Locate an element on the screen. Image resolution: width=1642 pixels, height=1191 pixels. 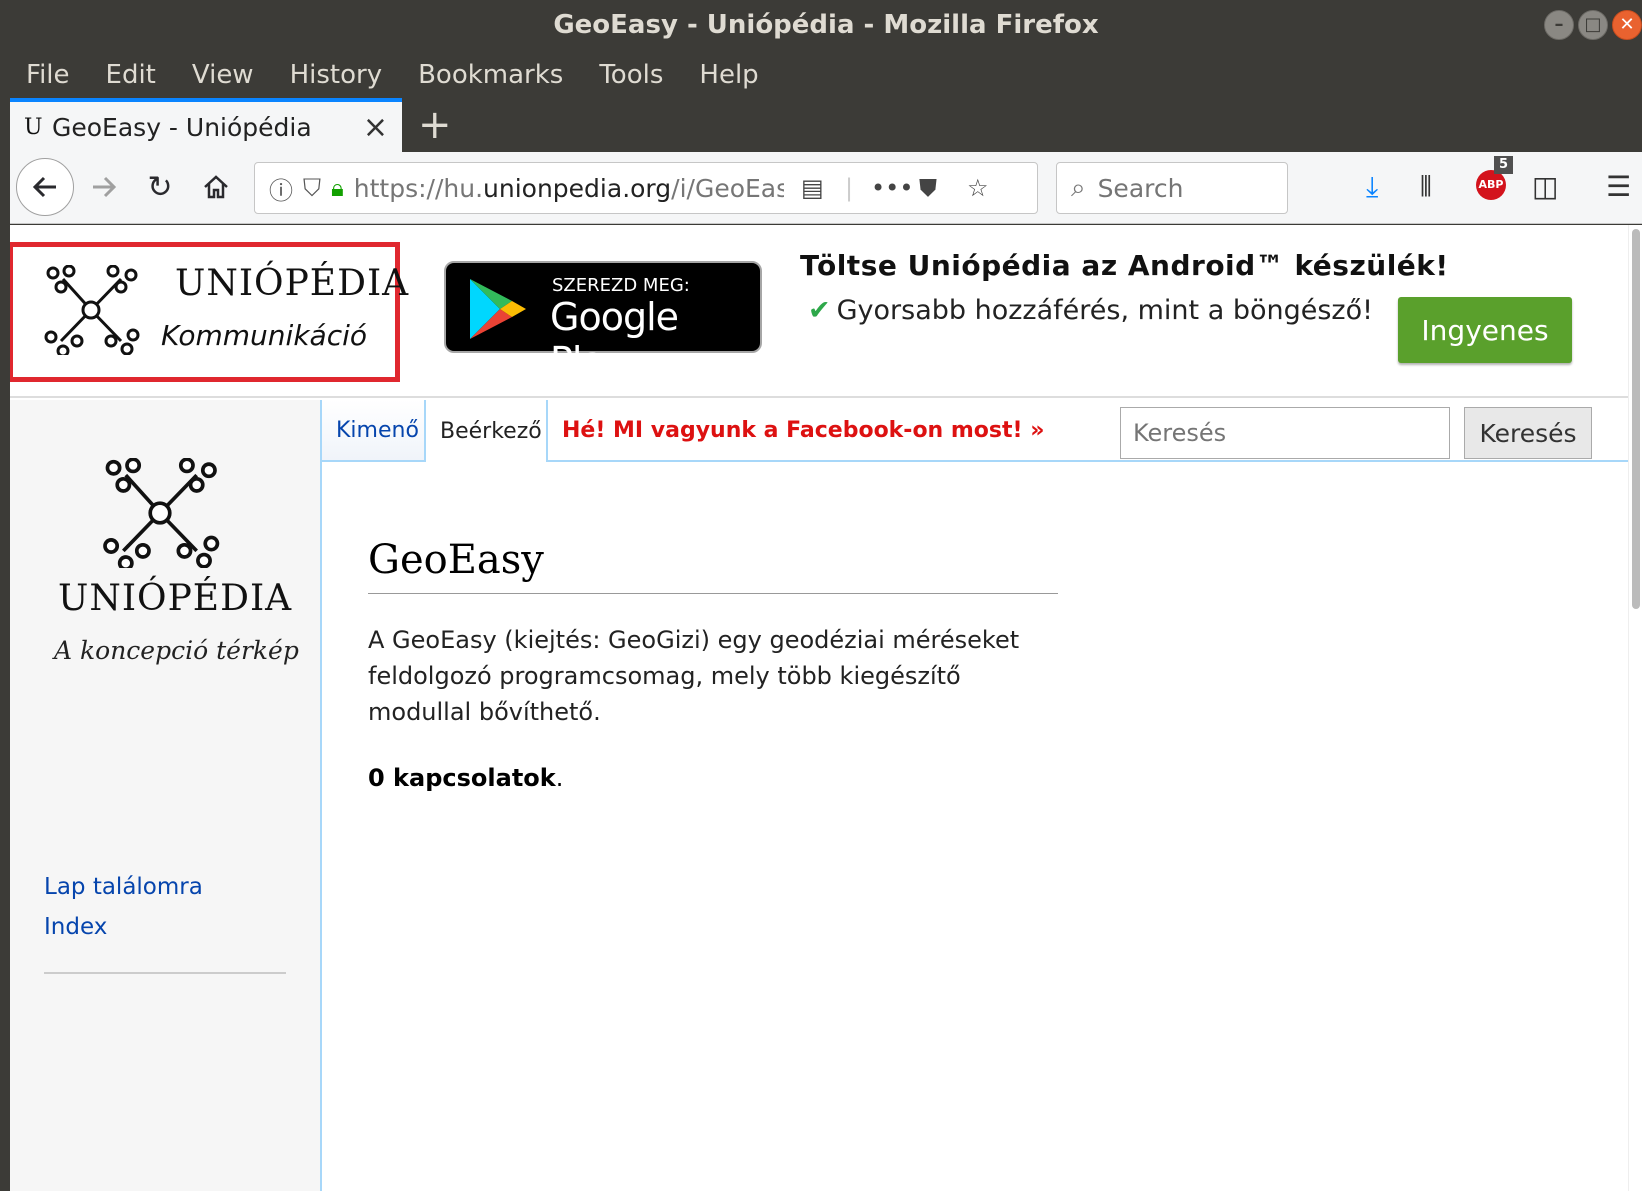
index-link: Index is located at coordinates (75, 927).